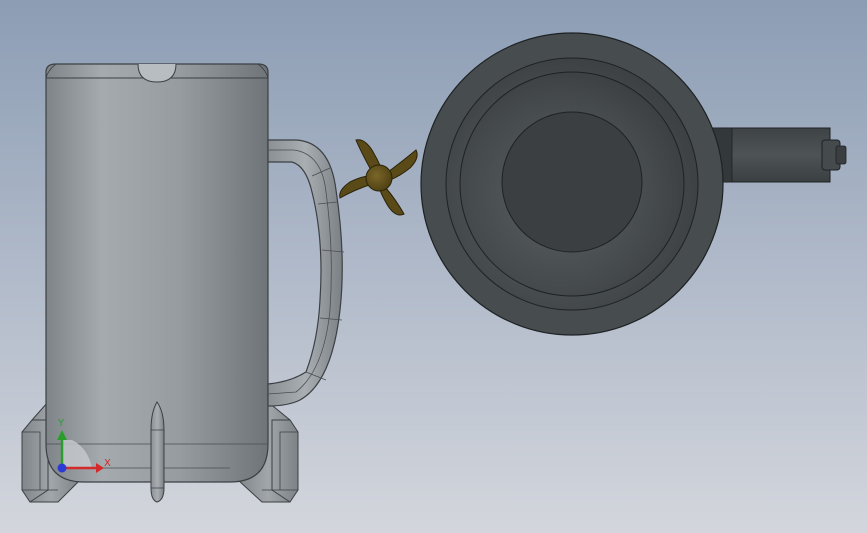 The image size is (867, 533). Describe the element at coordinates (378, 177) in the screenshot. I see `knob-part` at that location.